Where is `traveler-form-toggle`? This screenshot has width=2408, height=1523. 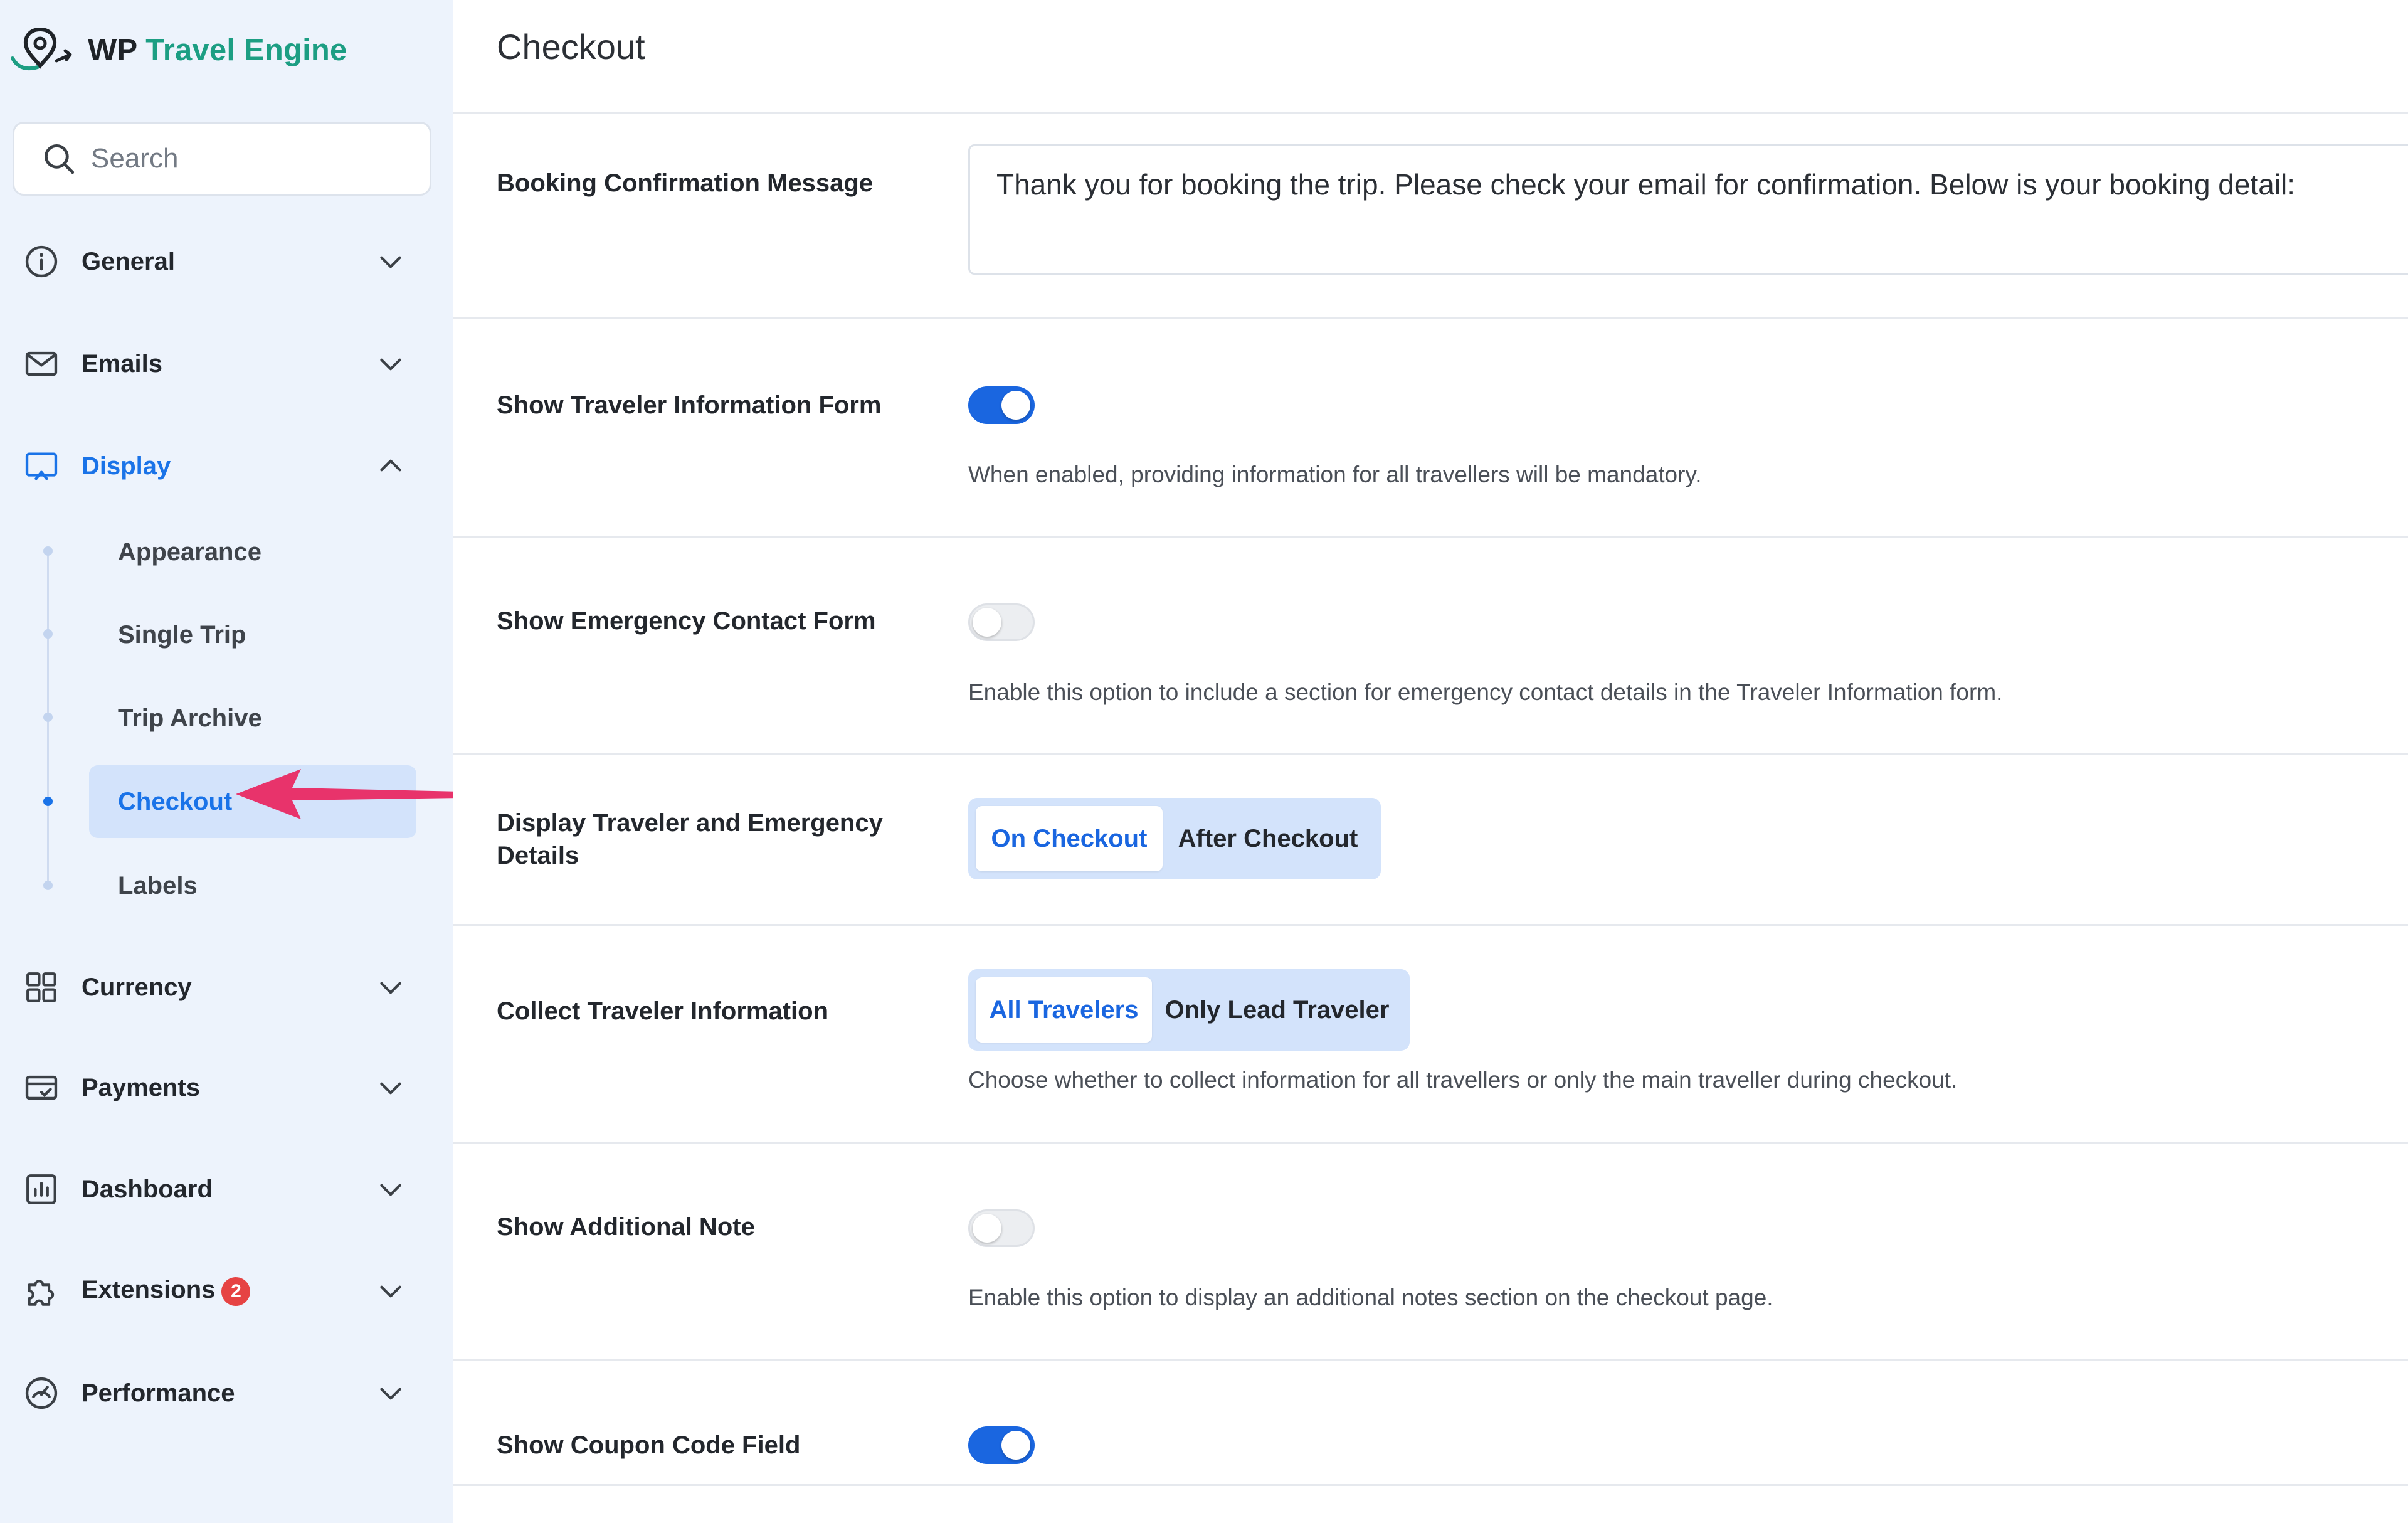 traveler-form-toggle is located at coordinates (1001, 405).